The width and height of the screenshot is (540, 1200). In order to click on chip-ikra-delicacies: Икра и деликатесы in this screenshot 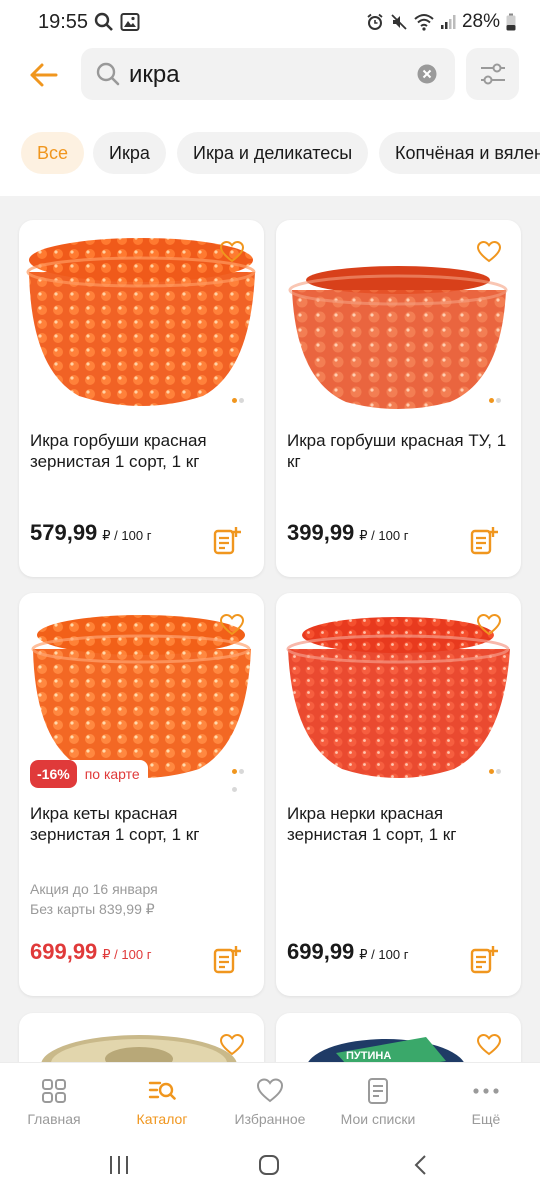, I will do `click(273, 153)`.